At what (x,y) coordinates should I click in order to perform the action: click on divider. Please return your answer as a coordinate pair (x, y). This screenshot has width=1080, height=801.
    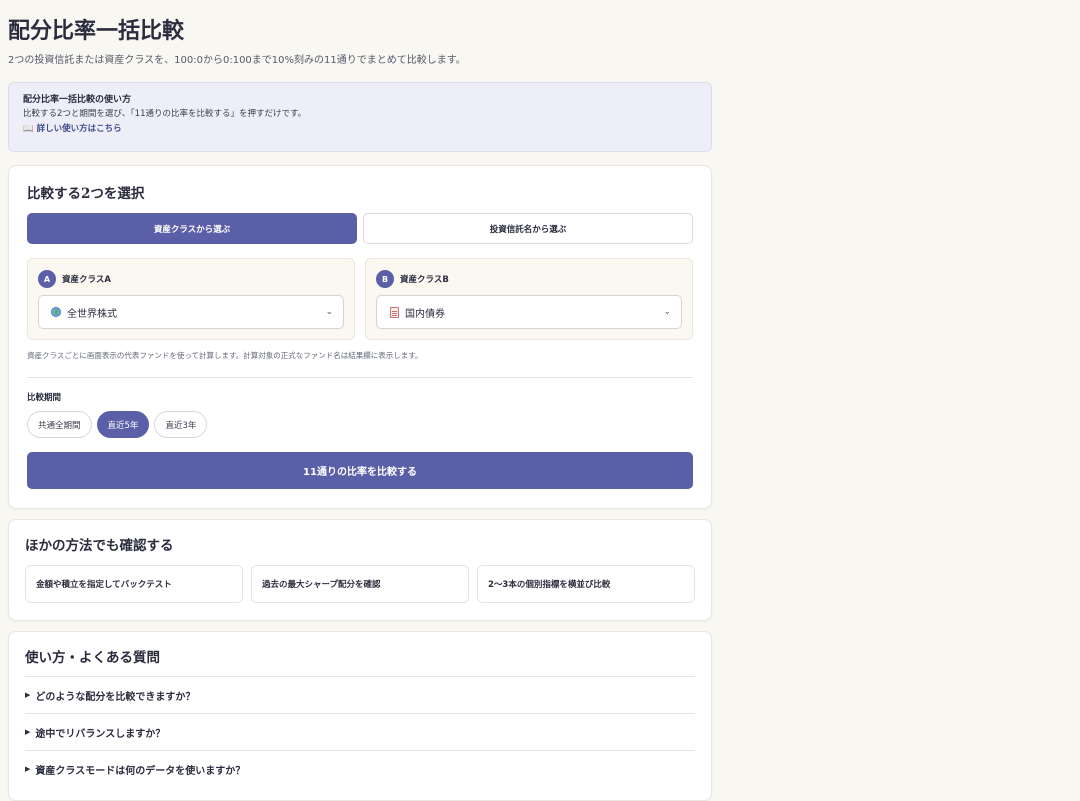
    Looking at the image, I should click on (360, 377).